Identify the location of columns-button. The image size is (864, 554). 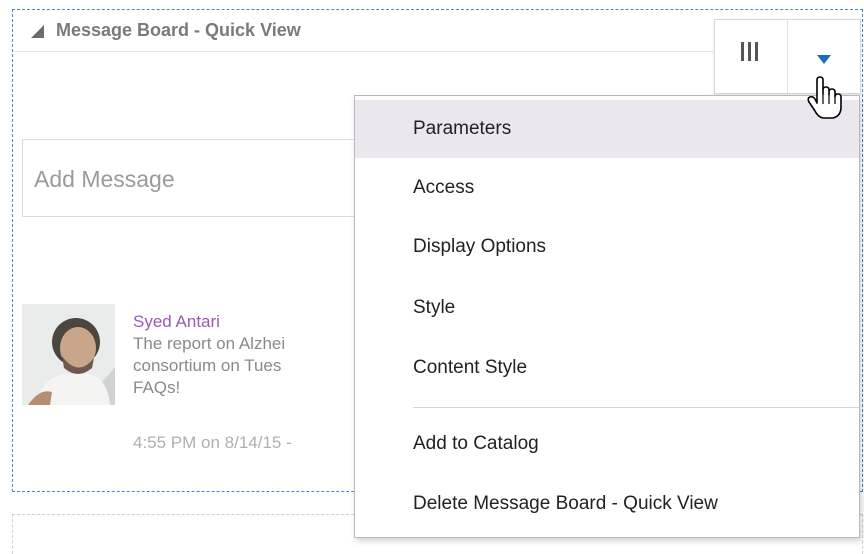
(751, 56).